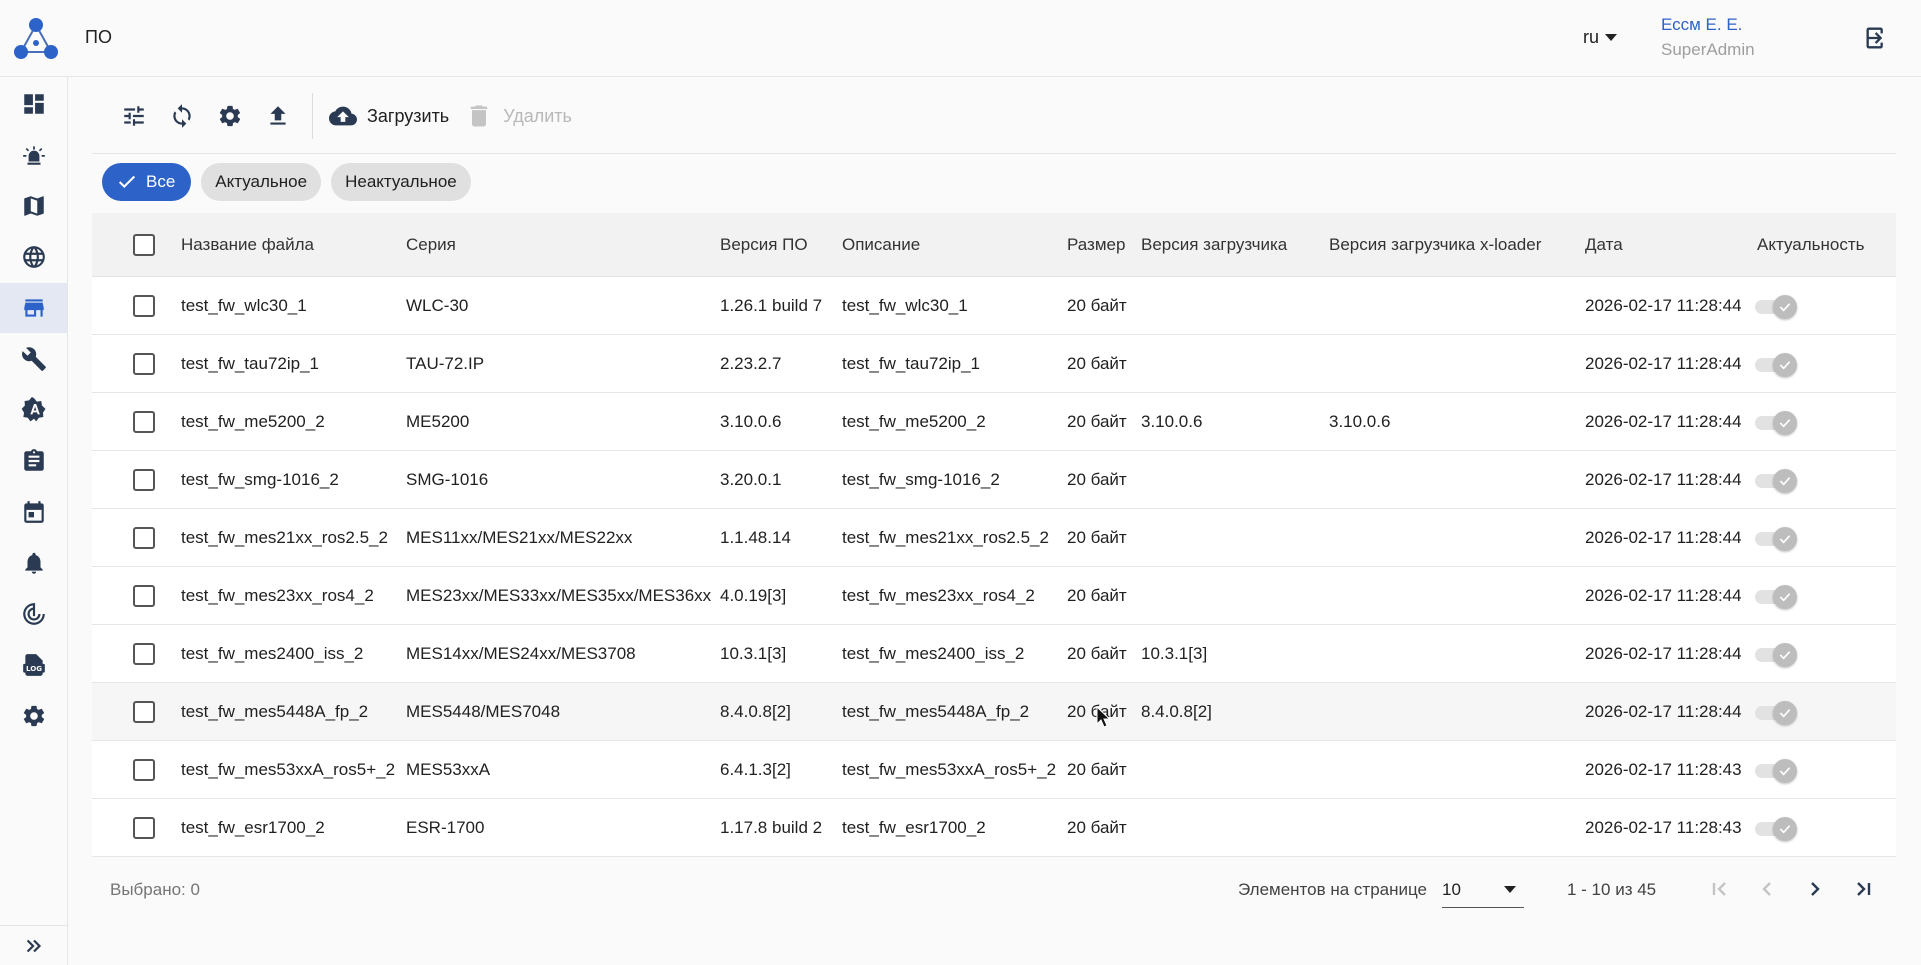  I want to click on per-page-label: Элементов на странице, so click(1333, 889).